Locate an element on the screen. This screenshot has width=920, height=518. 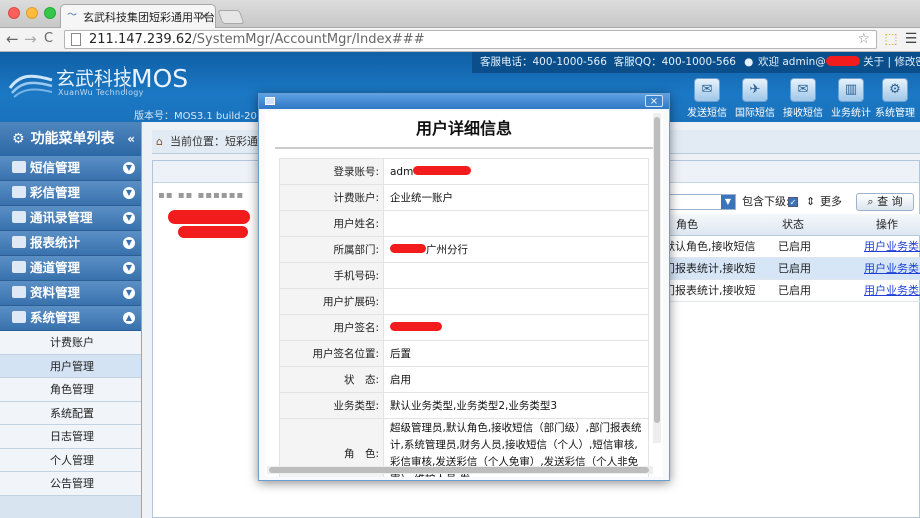
new-tab-button is located at coordinates (231, 17).